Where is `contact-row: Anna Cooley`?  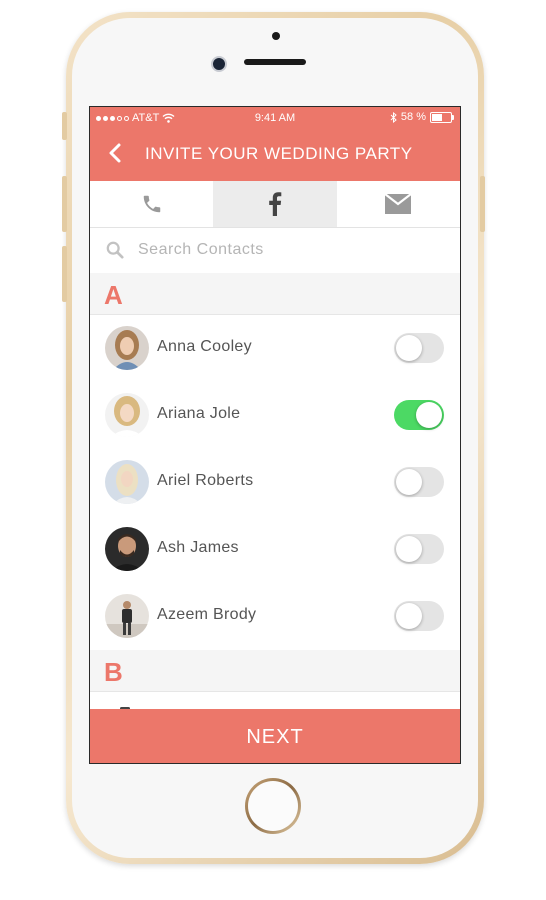
contact-row: Anna Cooley is located at coordinates (275, 348).